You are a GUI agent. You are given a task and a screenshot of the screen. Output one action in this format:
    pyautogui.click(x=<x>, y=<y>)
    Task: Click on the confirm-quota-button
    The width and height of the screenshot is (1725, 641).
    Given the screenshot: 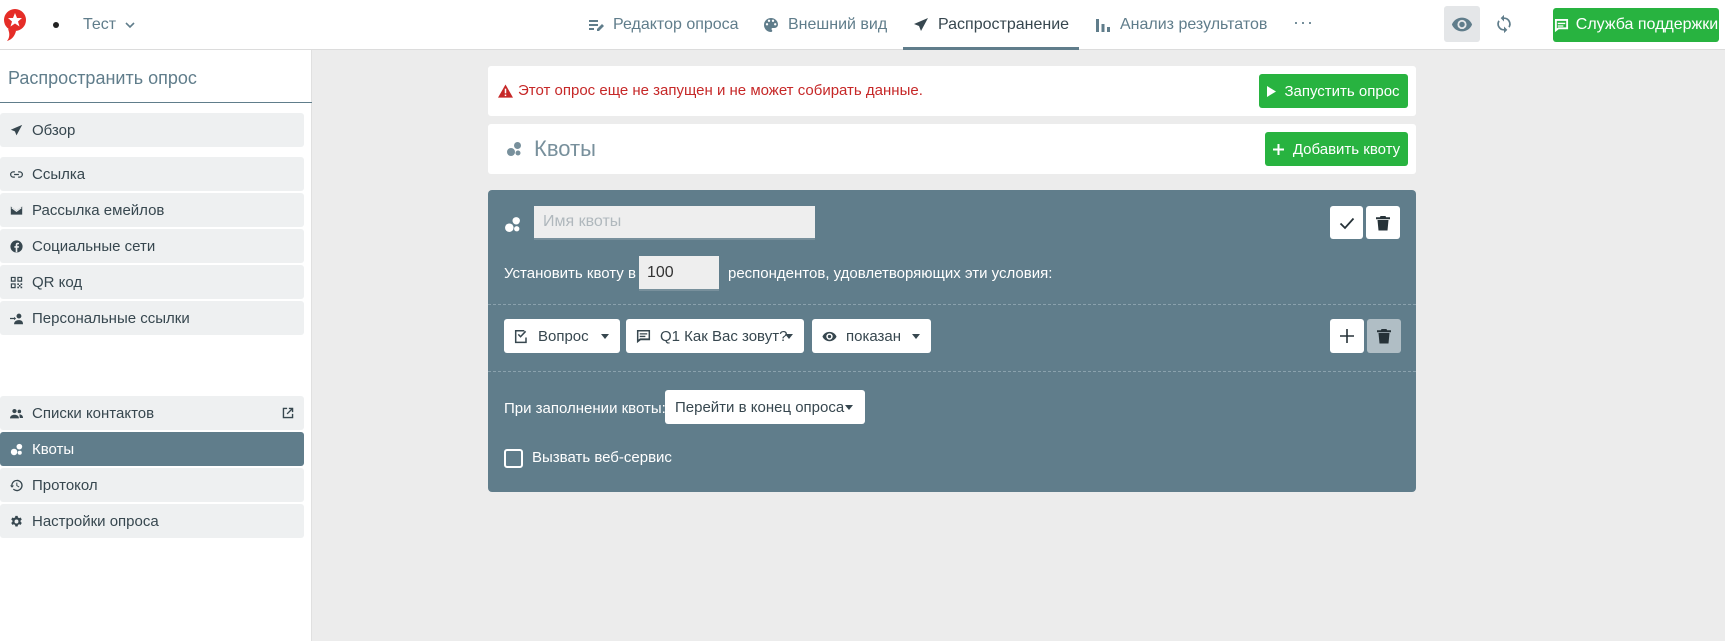 What is the action you would take?
    pyautogui.click(x=1346, y=222)
    